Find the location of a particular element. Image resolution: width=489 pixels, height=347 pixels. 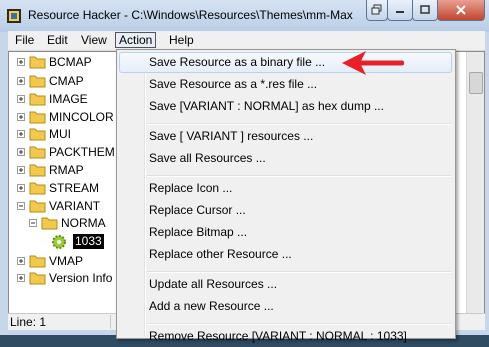

tree-item-vmap: VMAP is located at coordinates (66, 262).